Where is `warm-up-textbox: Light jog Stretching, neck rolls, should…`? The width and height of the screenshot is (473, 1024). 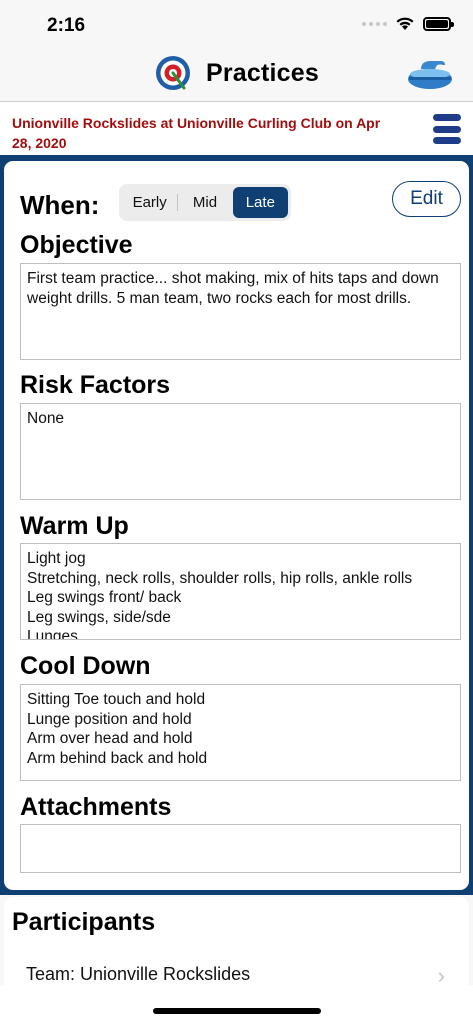
warm-up-textbox: Light jog Stretching, neck rolls, should… is located at coordinates (240, 591).